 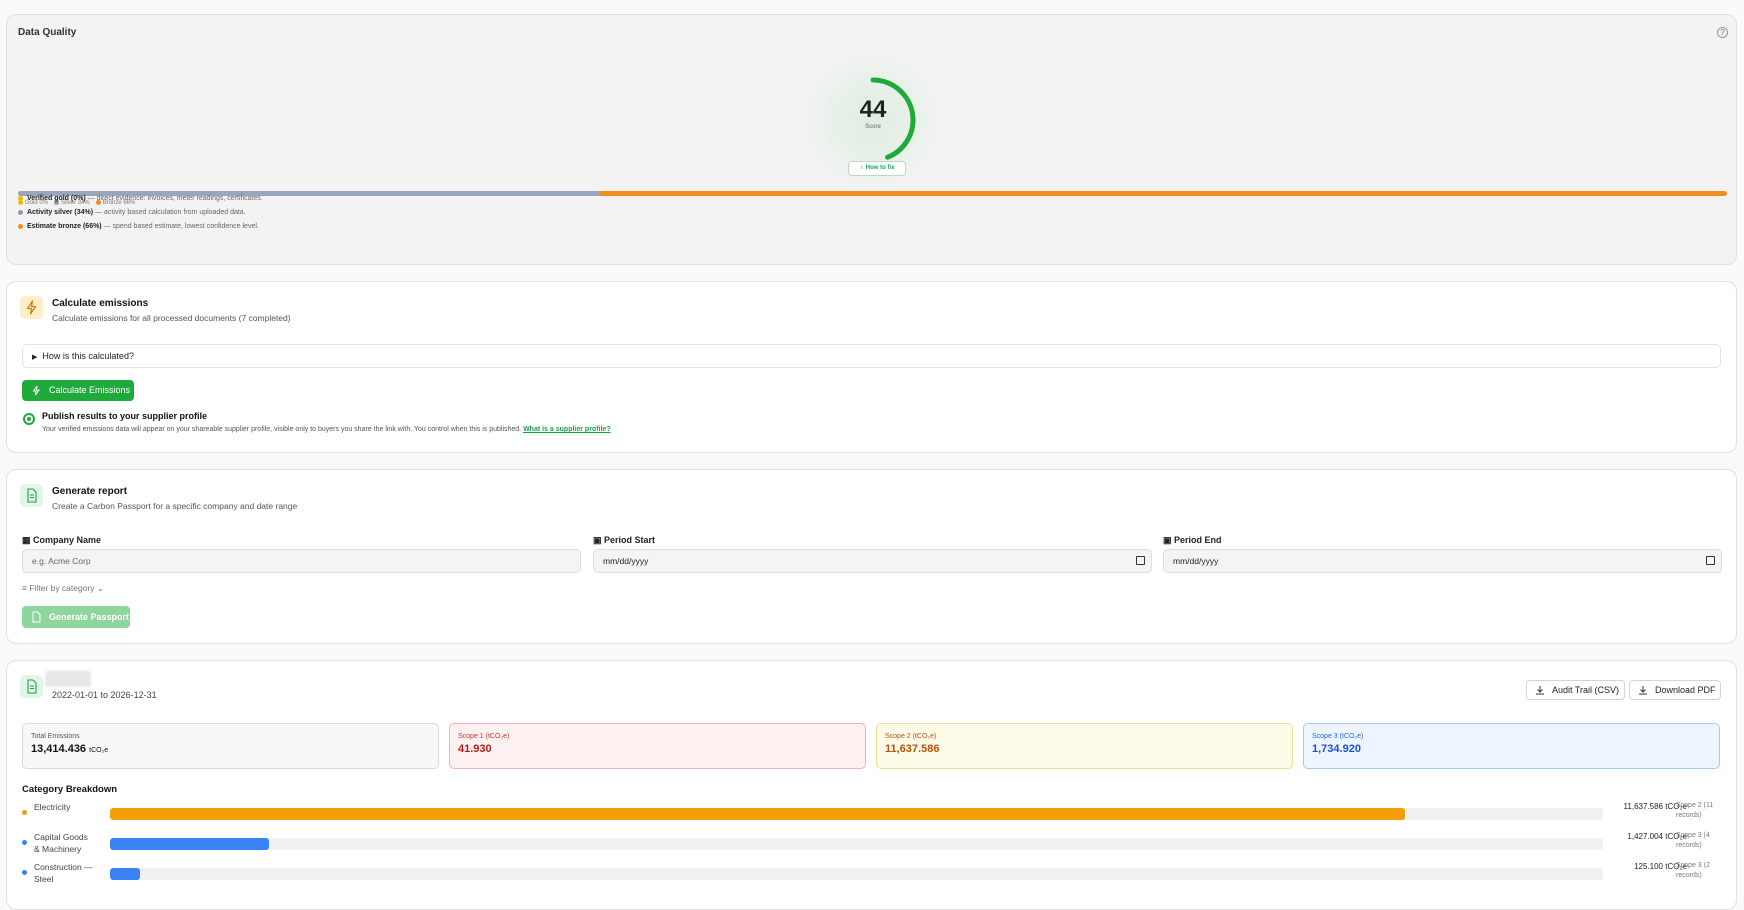 What do you see at coordinates (230, 746) in the screenshot?
I see `total-emissions-card: Total Emissions 13,414.436 tCO₂e` at bounding box center [230, 746].